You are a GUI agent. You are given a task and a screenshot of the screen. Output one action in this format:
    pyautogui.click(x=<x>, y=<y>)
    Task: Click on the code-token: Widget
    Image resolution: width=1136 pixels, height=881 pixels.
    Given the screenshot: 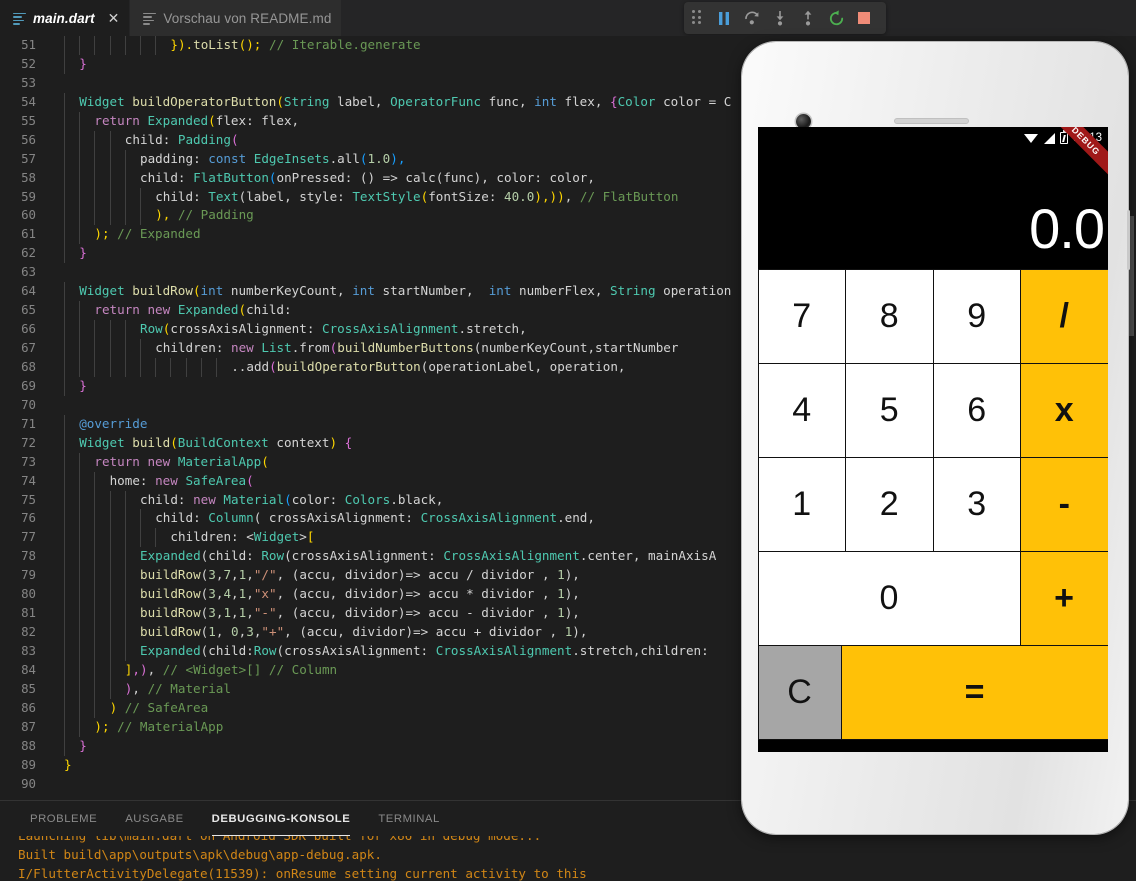 What is the action you would take?
    pyautogui.click(x=106, y=291)
    